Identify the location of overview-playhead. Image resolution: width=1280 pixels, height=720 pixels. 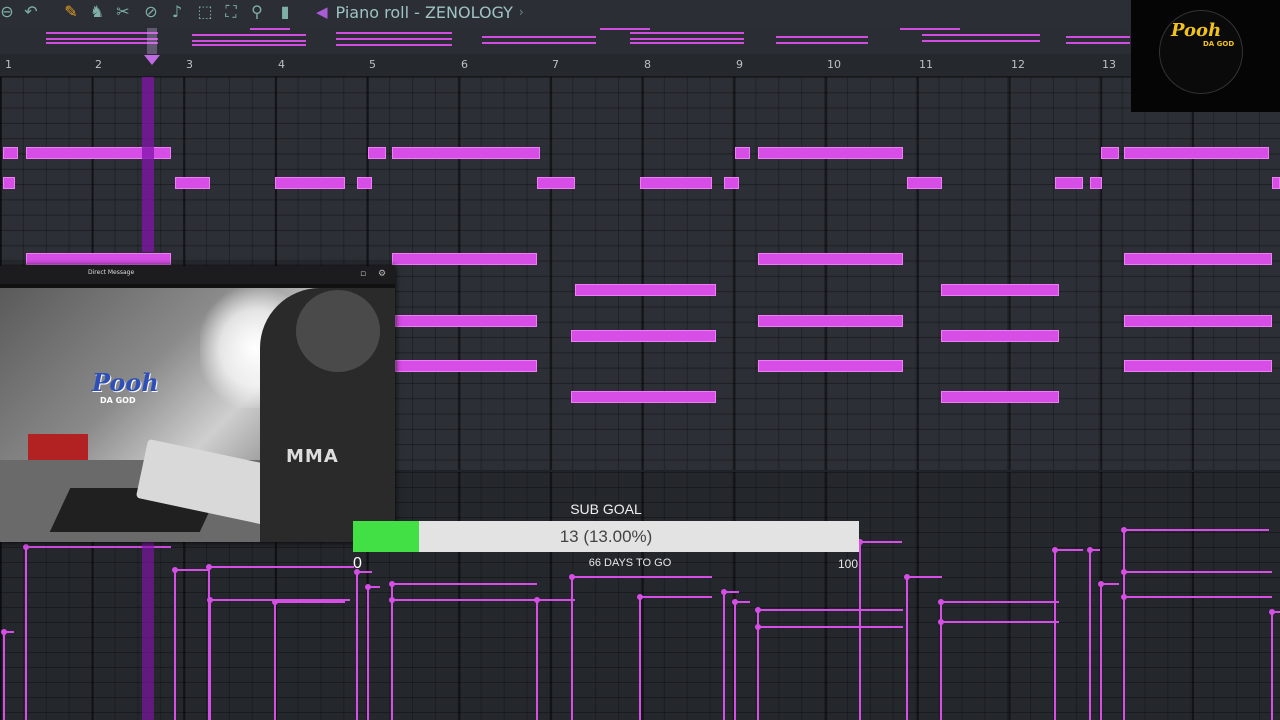
(152, 41).